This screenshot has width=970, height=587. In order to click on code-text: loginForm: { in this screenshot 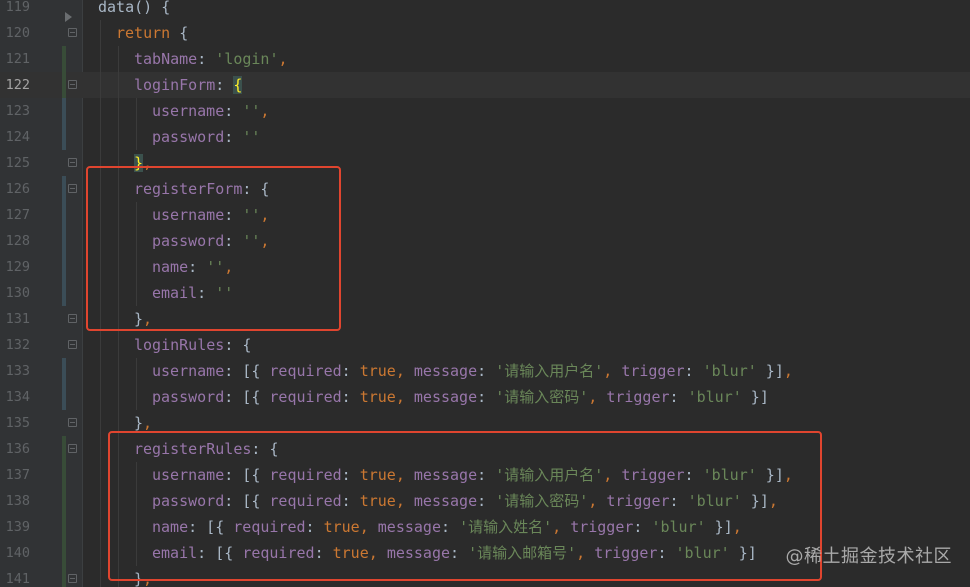, I will do `click(188, 85)`.